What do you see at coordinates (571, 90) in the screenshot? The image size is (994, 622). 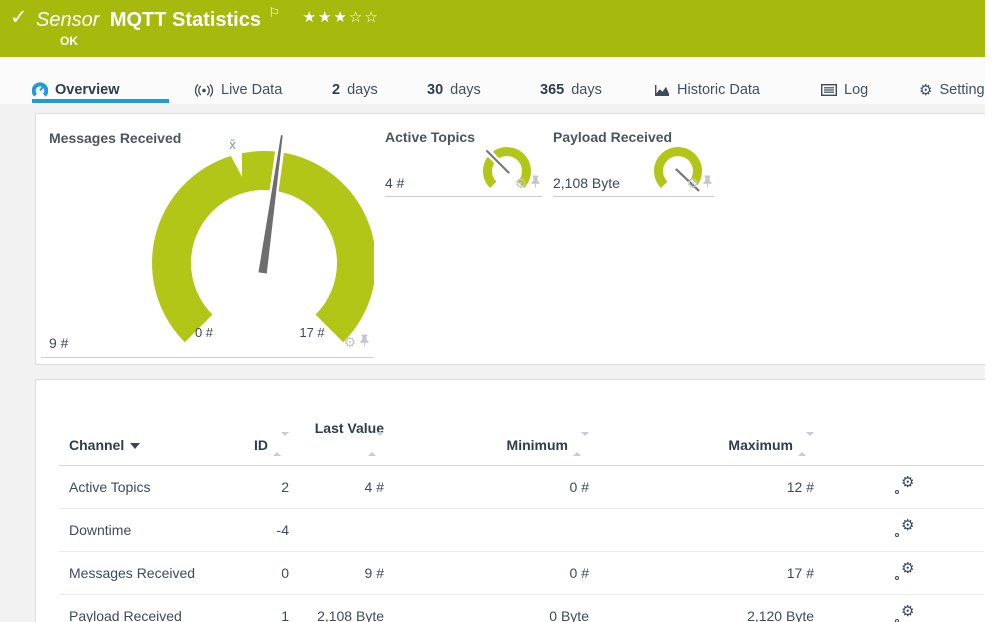 I see `tab-365-days: 365 days` at bounding box center [571, 90].